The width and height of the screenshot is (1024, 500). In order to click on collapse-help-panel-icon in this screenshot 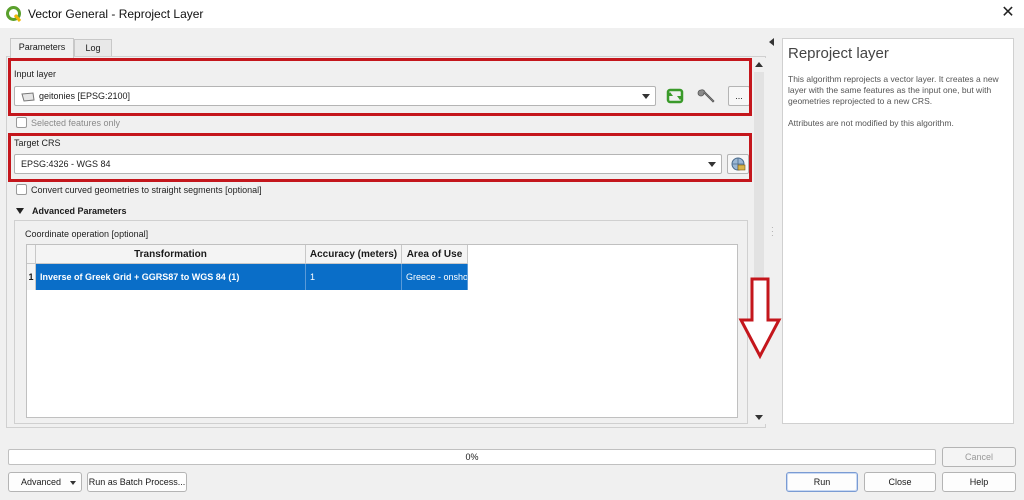, I will do `click(771, 42)`.